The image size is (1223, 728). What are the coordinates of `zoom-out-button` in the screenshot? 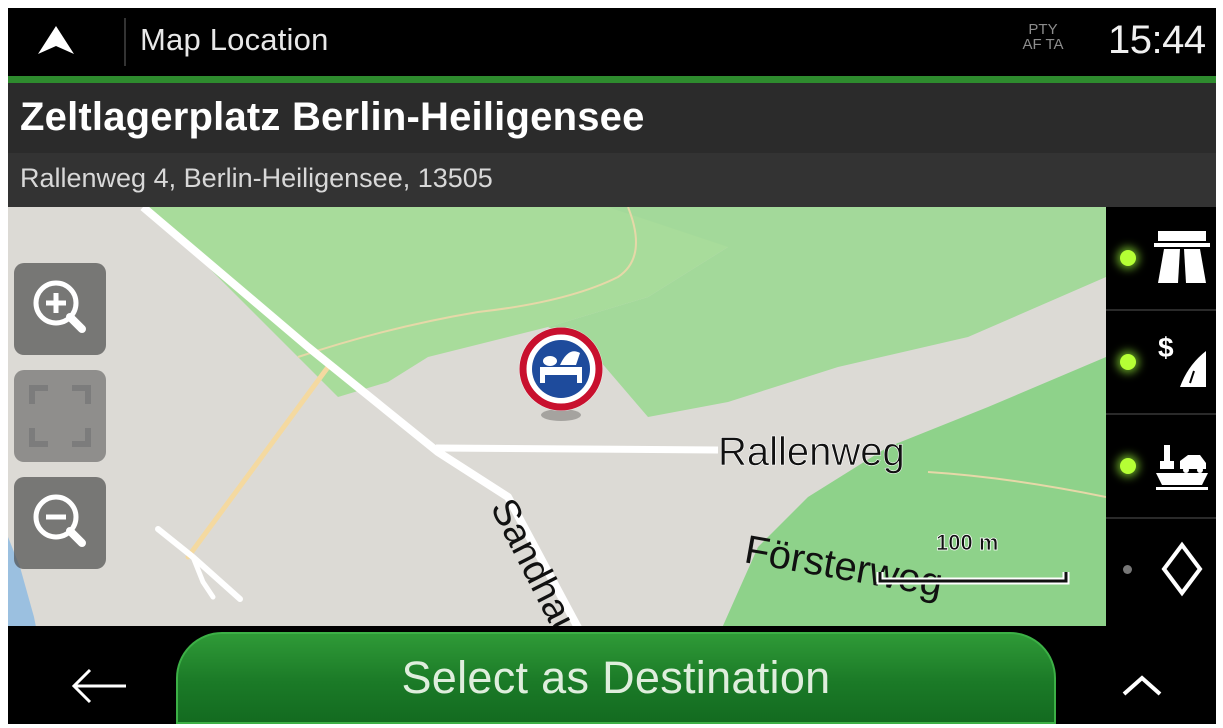 It's located at (60, 523).